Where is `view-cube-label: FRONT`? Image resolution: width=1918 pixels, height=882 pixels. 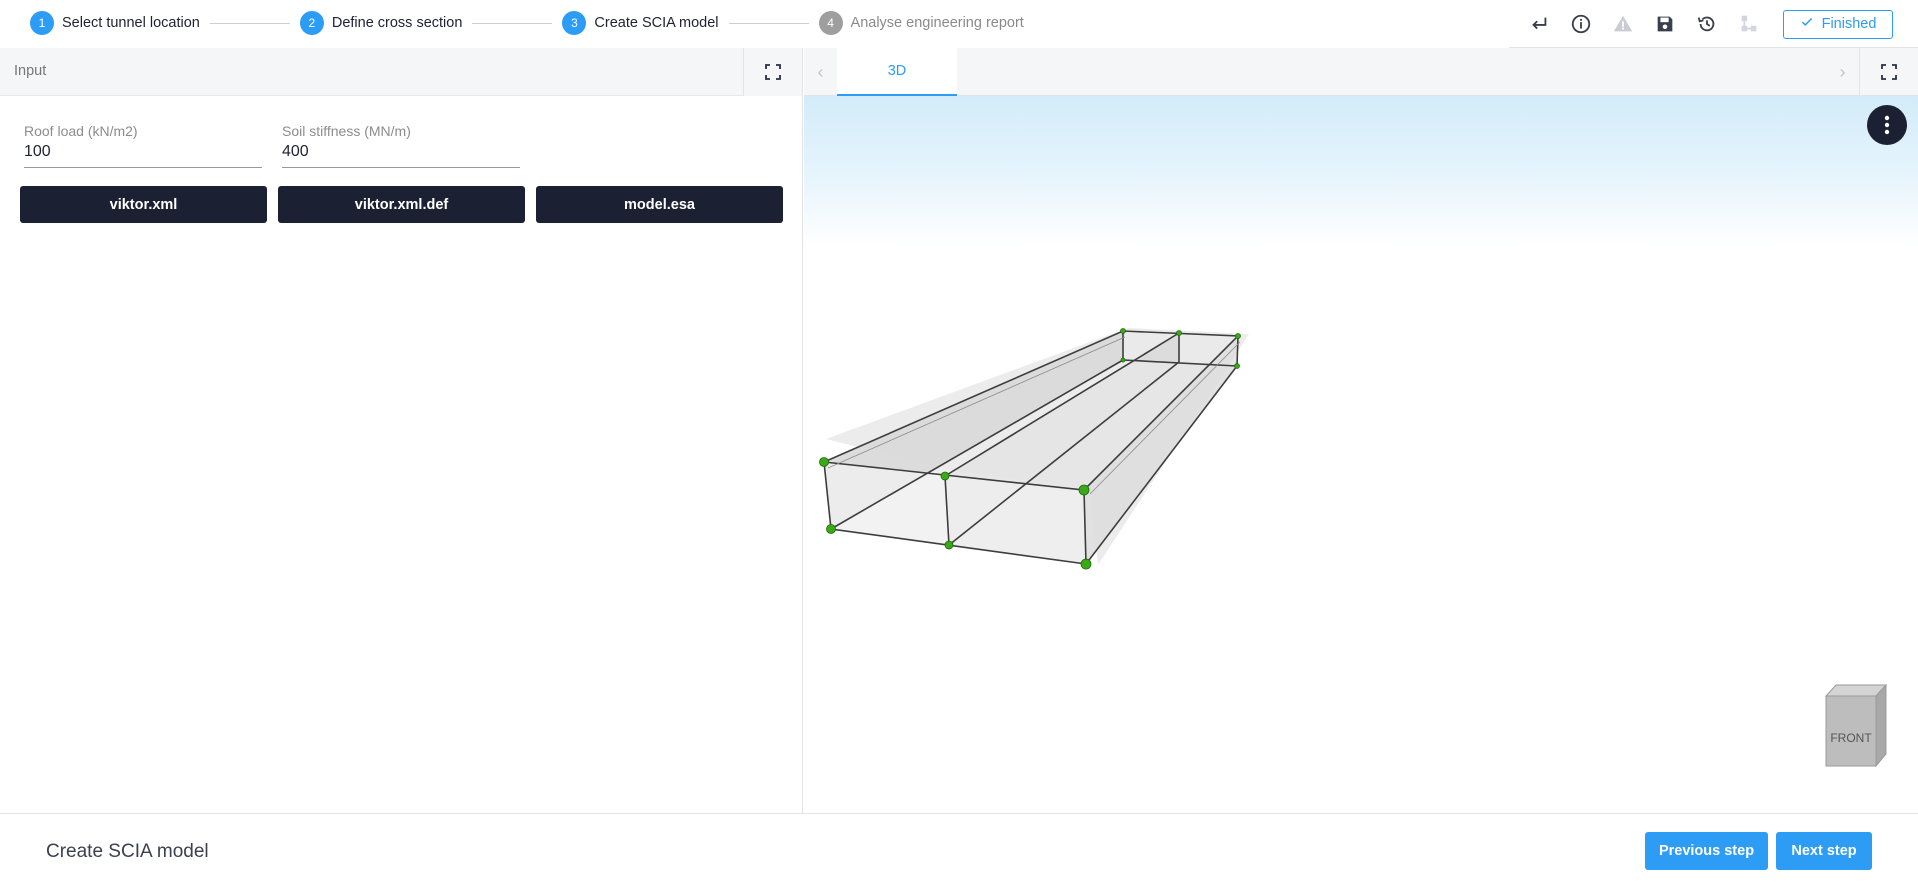 view-cube-label: FRONT is located at coordinates (1851, 738).